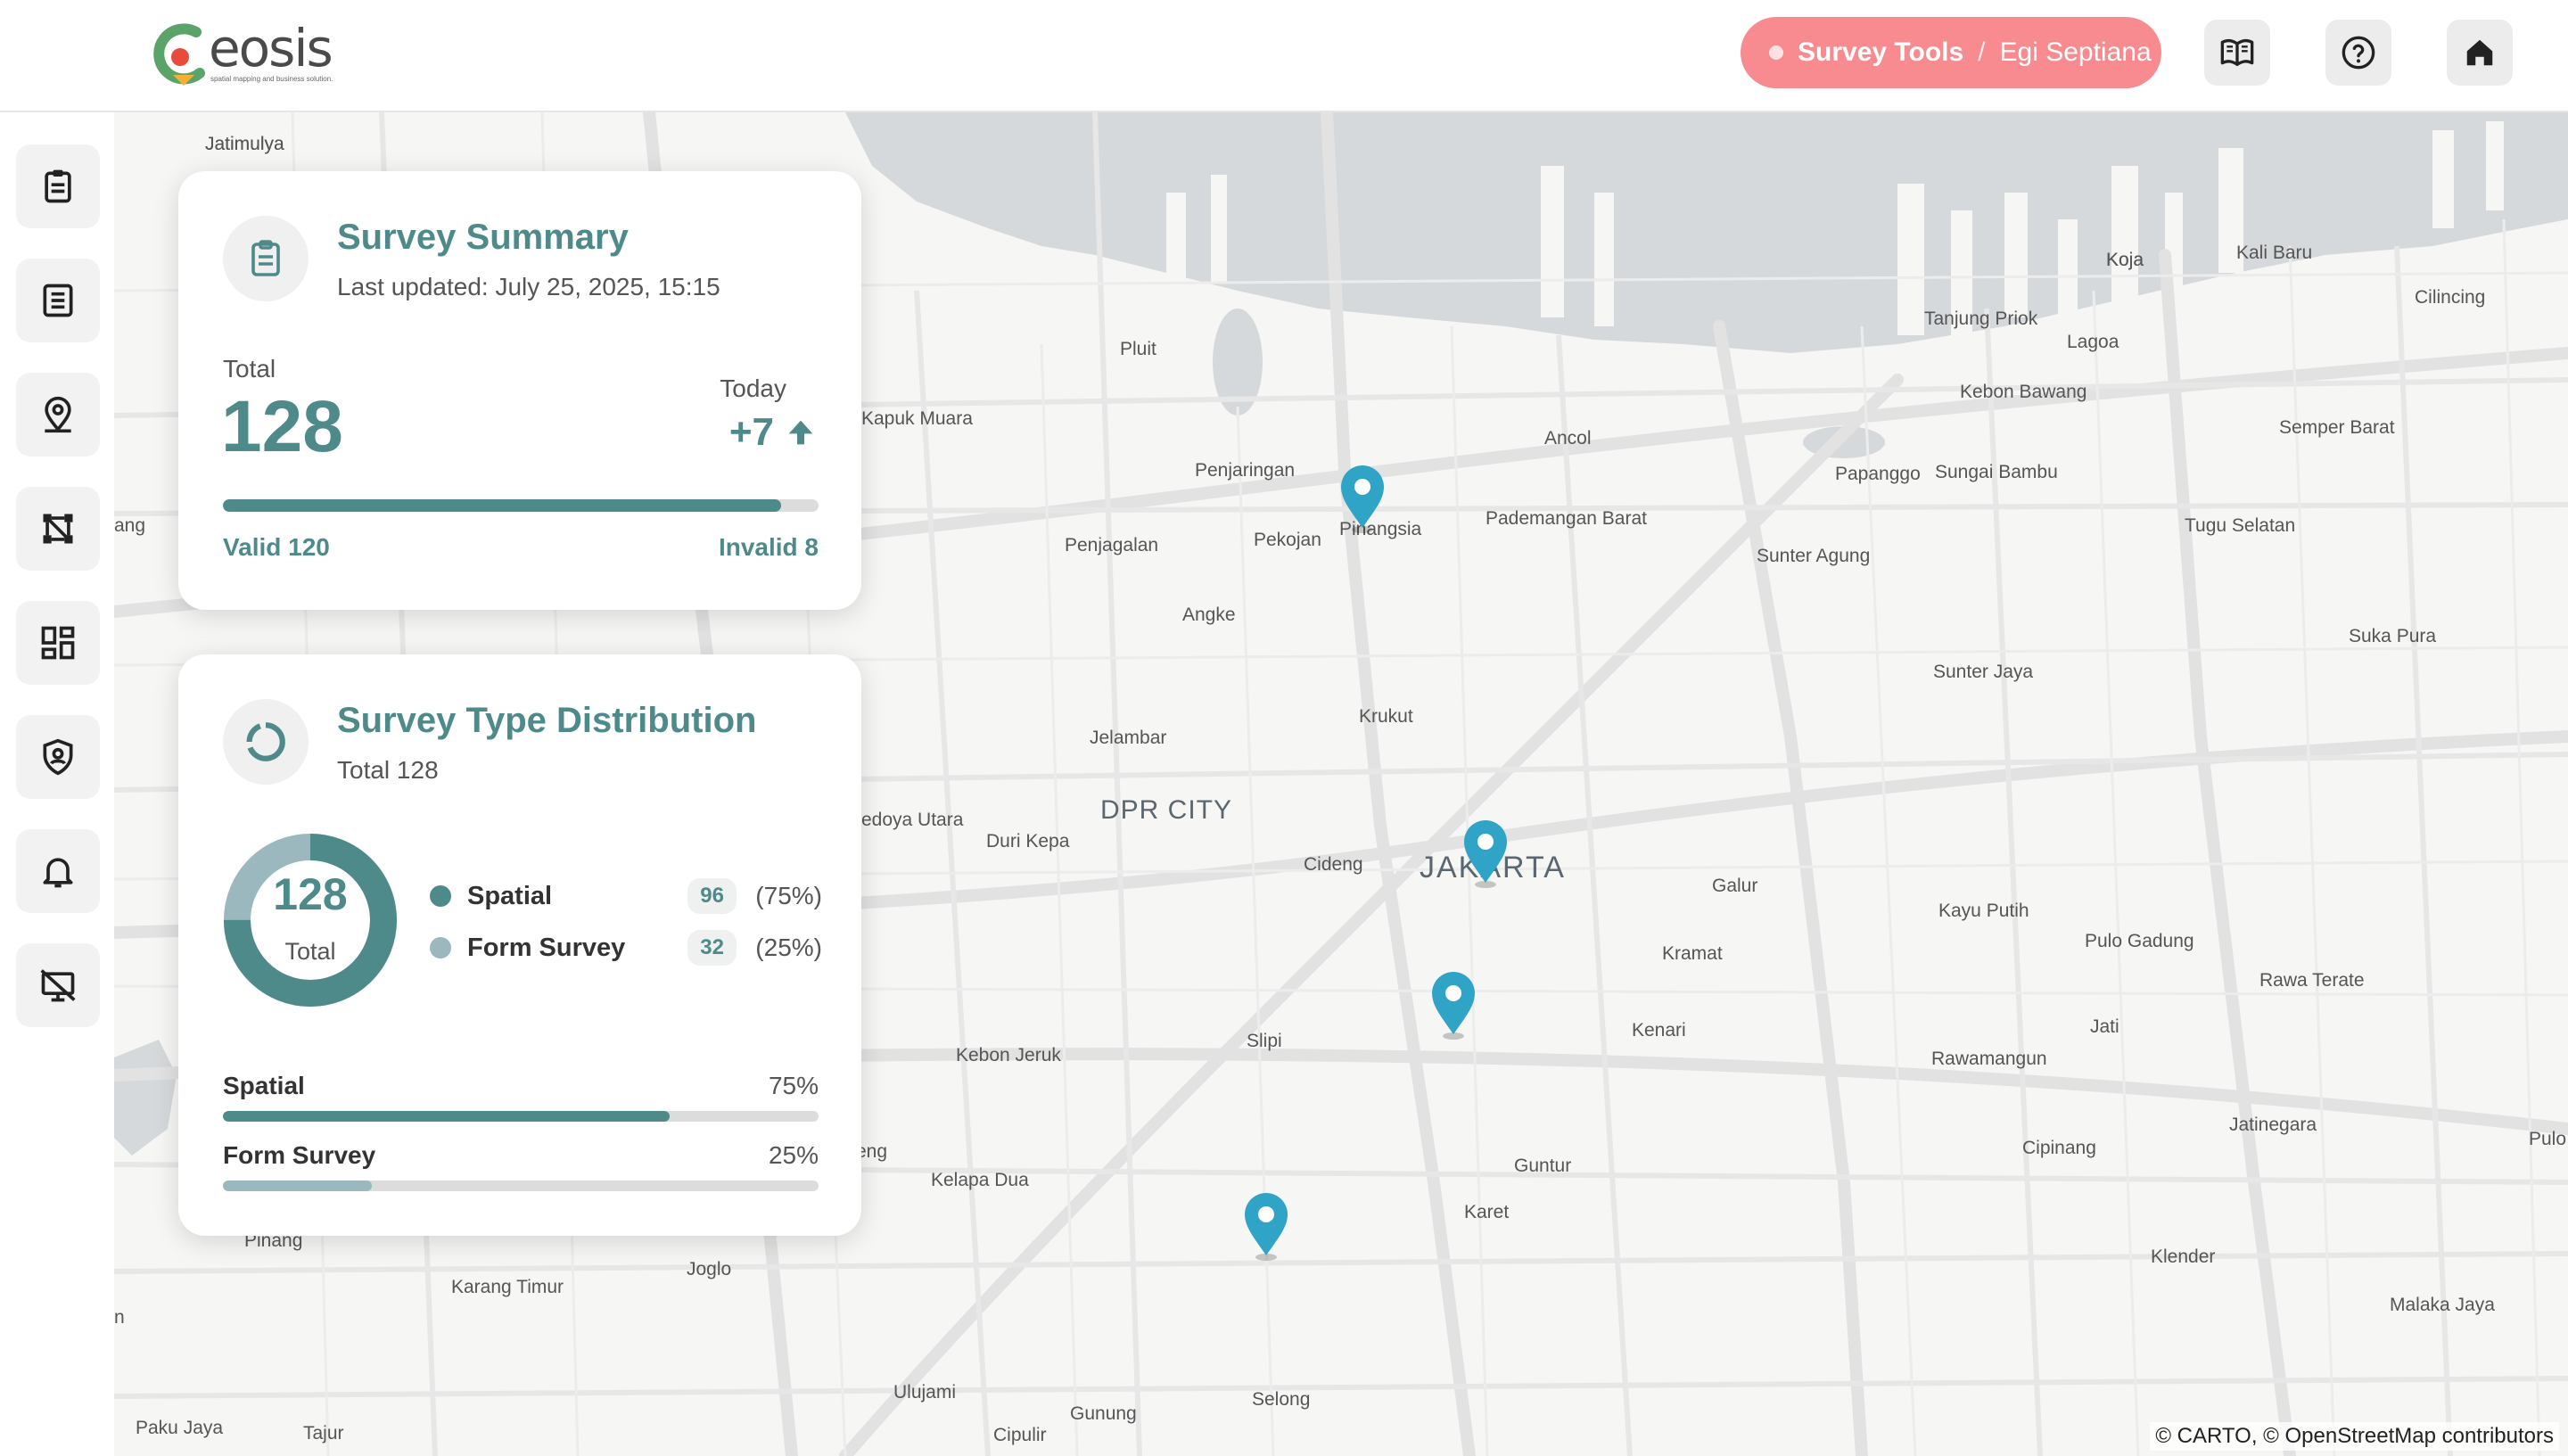 The width and height of the screenshot is (2568, 1456). What do you see at coordinates (1996, 472) in the screenshot?
I see `map-label-sungai-bambu: Sungai Bambu` at bounding box center [1996, 472].